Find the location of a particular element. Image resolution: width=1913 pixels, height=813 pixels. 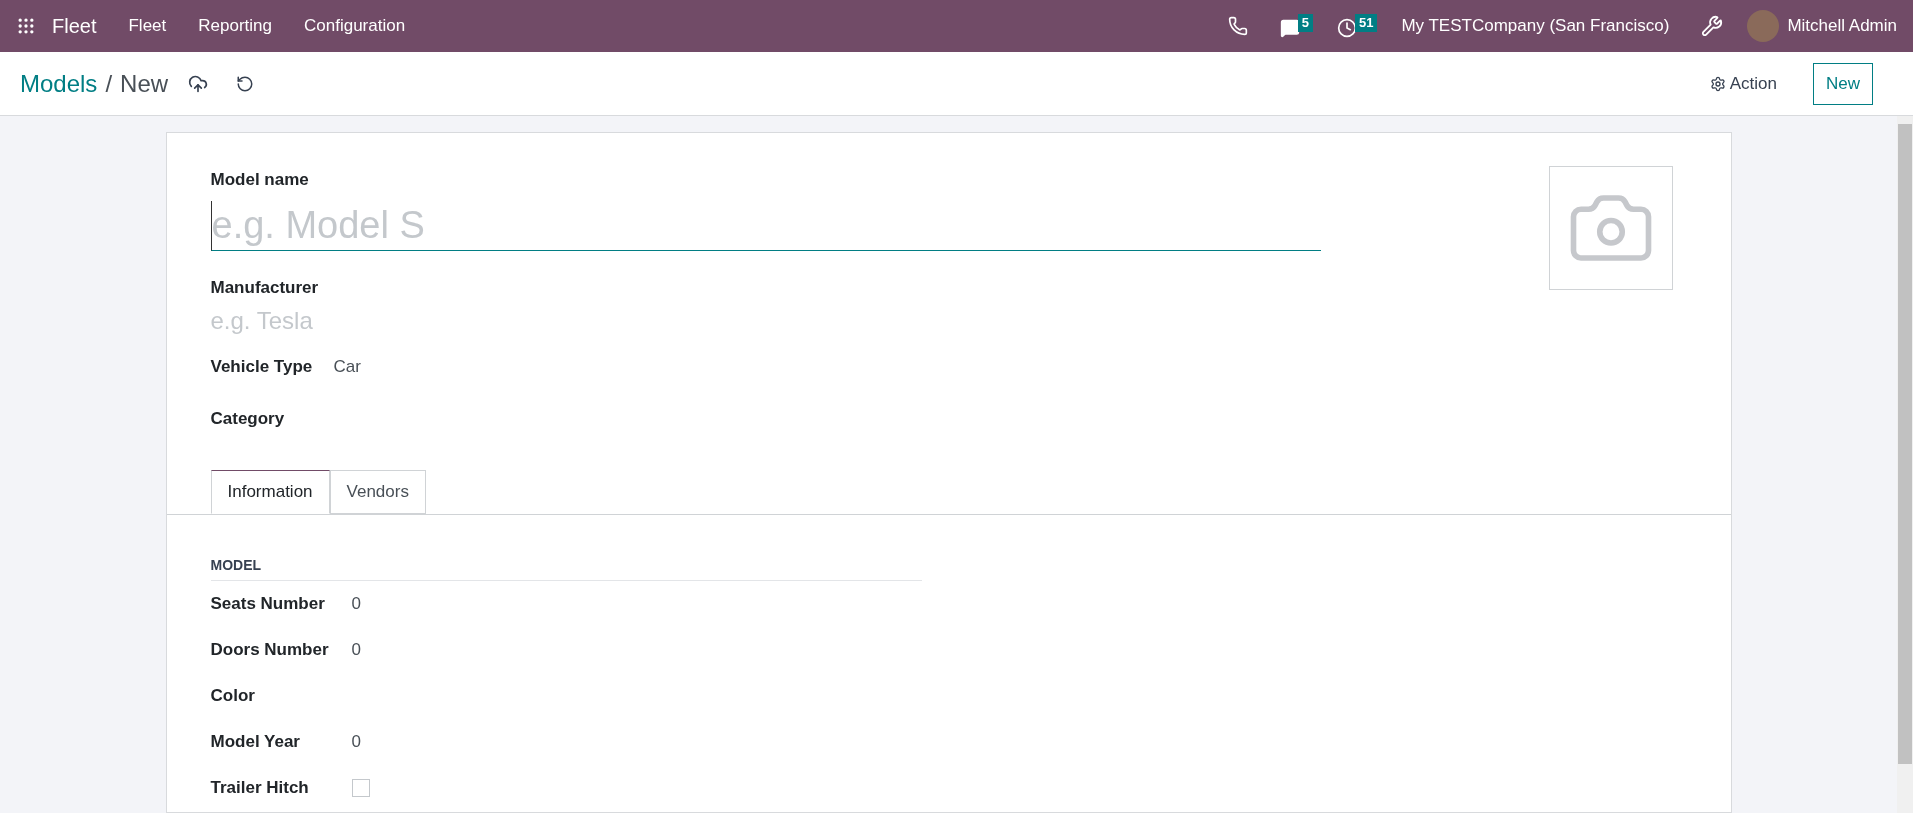

field-label: Model Year is located at coordinates (255, 742).